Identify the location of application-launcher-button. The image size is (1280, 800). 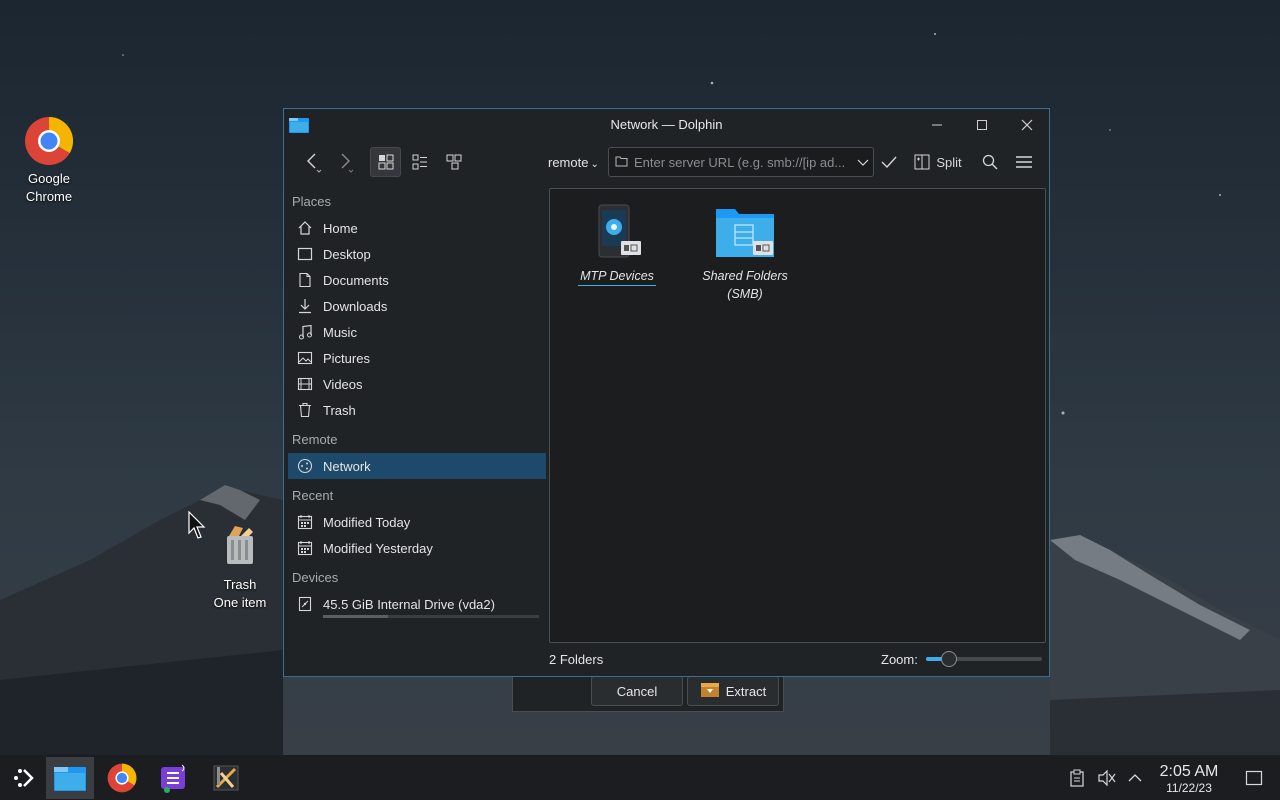
(24, 778).